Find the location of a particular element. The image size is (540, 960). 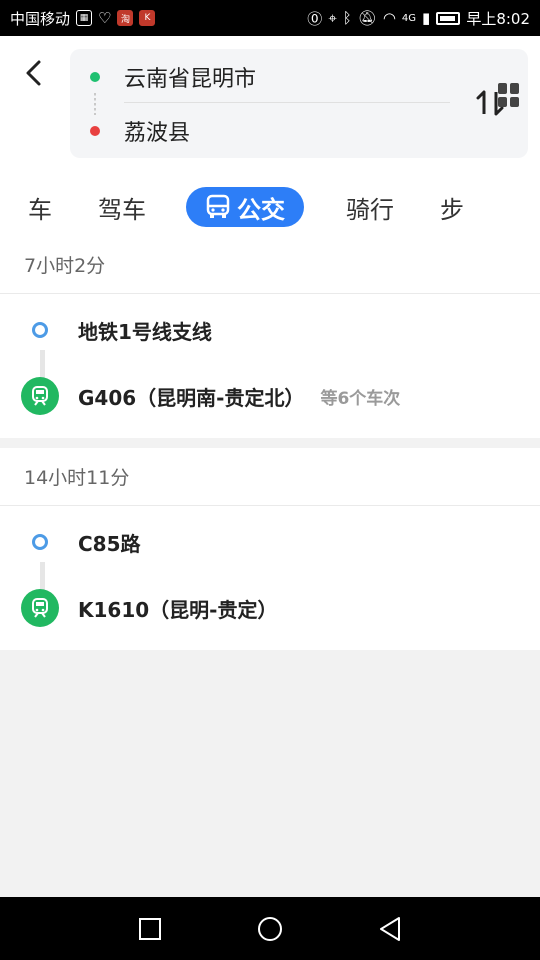

travel-mode-tabs: 车 驾车 公交 骑行 步 is located at coordinates (270, 208).